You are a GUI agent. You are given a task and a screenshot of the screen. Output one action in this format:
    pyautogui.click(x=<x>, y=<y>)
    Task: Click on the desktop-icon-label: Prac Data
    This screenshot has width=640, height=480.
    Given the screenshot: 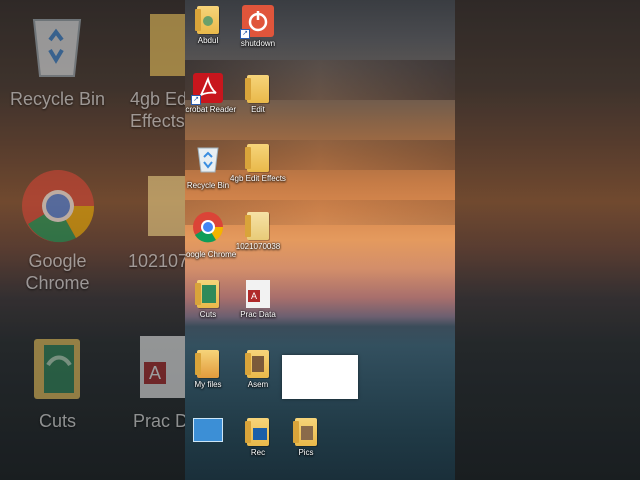 What is the action you would take?
    pyautogui.click(x=258, y=314)
    